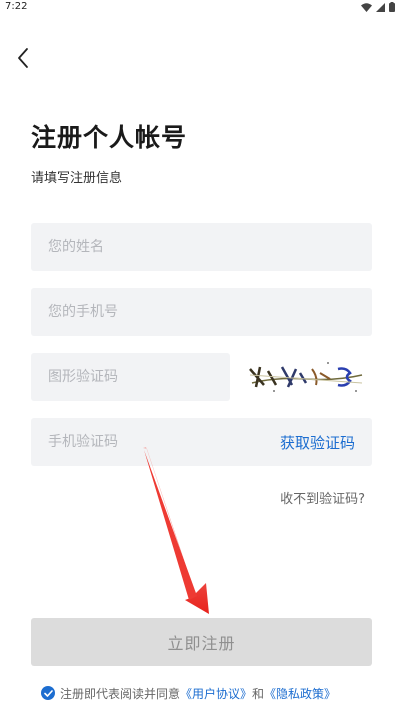 The image size is (403, 717). What do you see at coordinates (317, 442) in the screenshot?
I see `get-code-button: 获取验证码` at bounding box center [317, 442].